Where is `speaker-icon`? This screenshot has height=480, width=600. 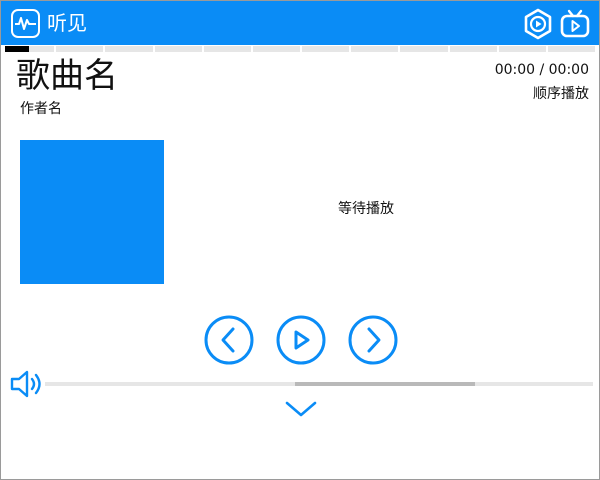
speaker-icon is located at coordinates (27, 384).